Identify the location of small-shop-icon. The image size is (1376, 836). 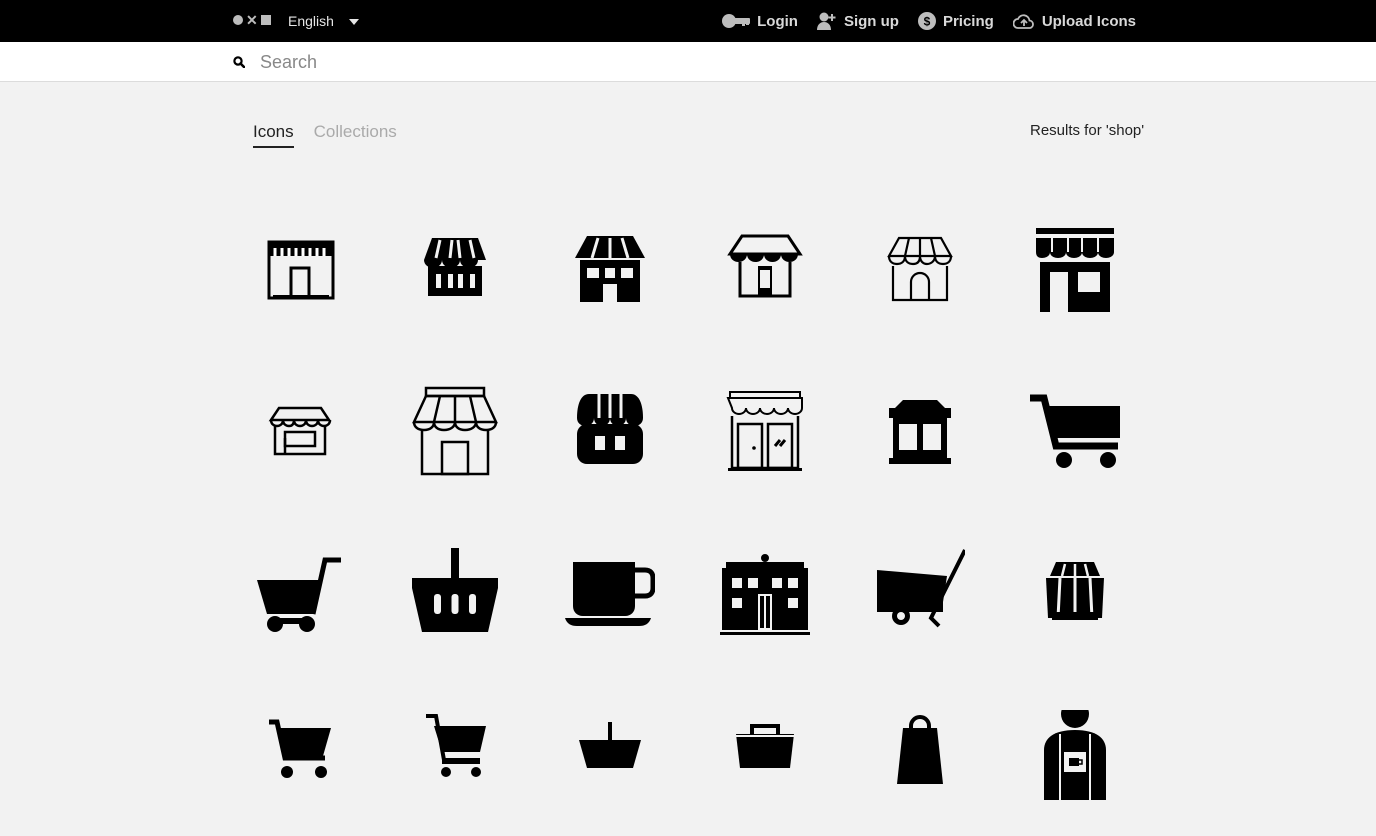
(299, 431).